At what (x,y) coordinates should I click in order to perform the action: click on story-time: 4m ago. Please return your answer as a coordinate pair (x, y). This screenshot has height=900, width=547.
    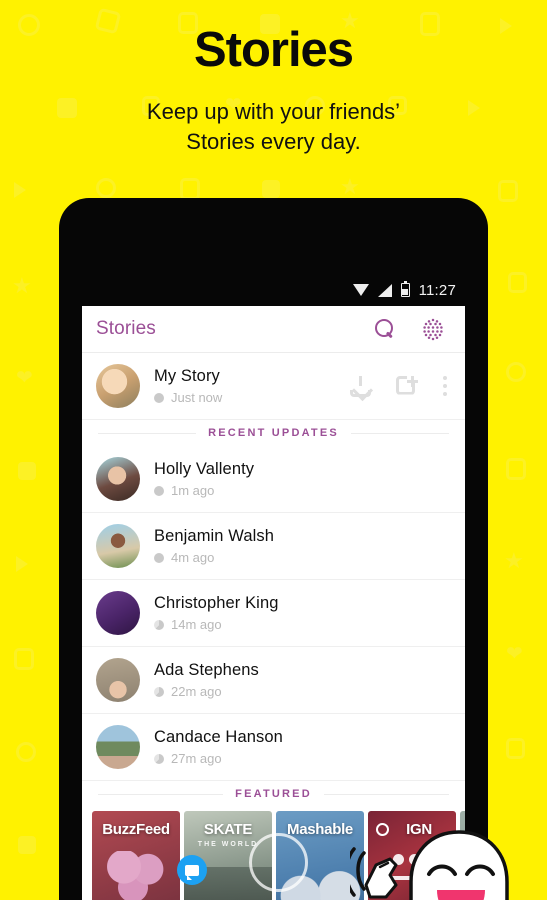
    Looking at the image, I should click on (193, 558).